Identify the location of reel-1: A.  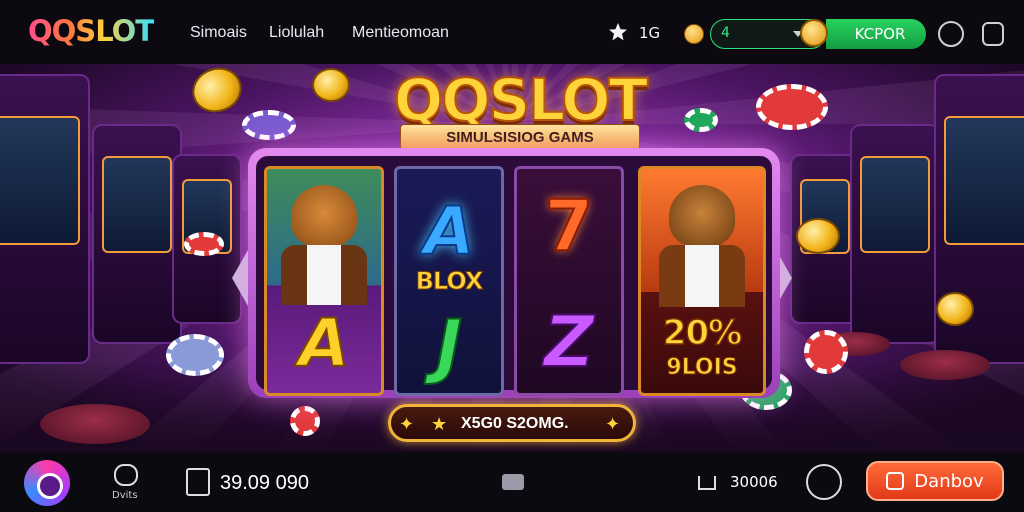
(324, 281).